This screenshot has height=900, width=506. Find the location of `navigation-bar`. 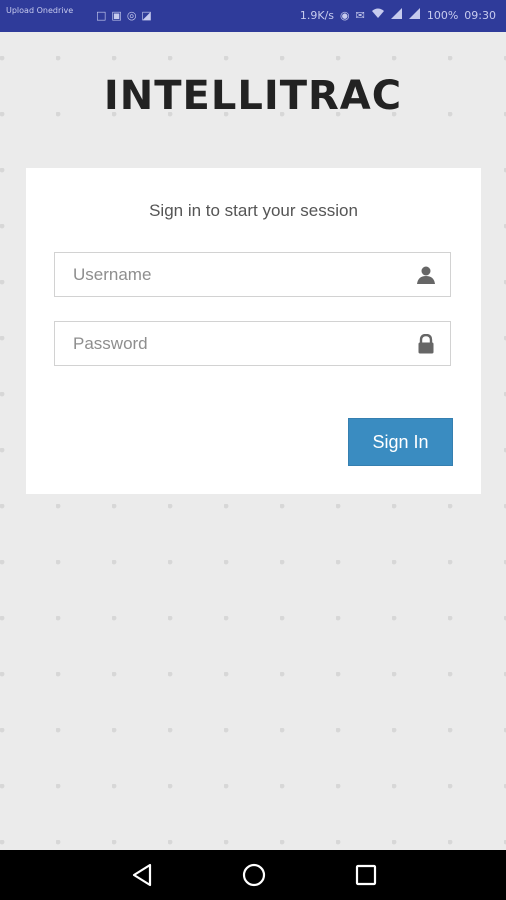

navigation-bar is located at coordinates (253, 875).